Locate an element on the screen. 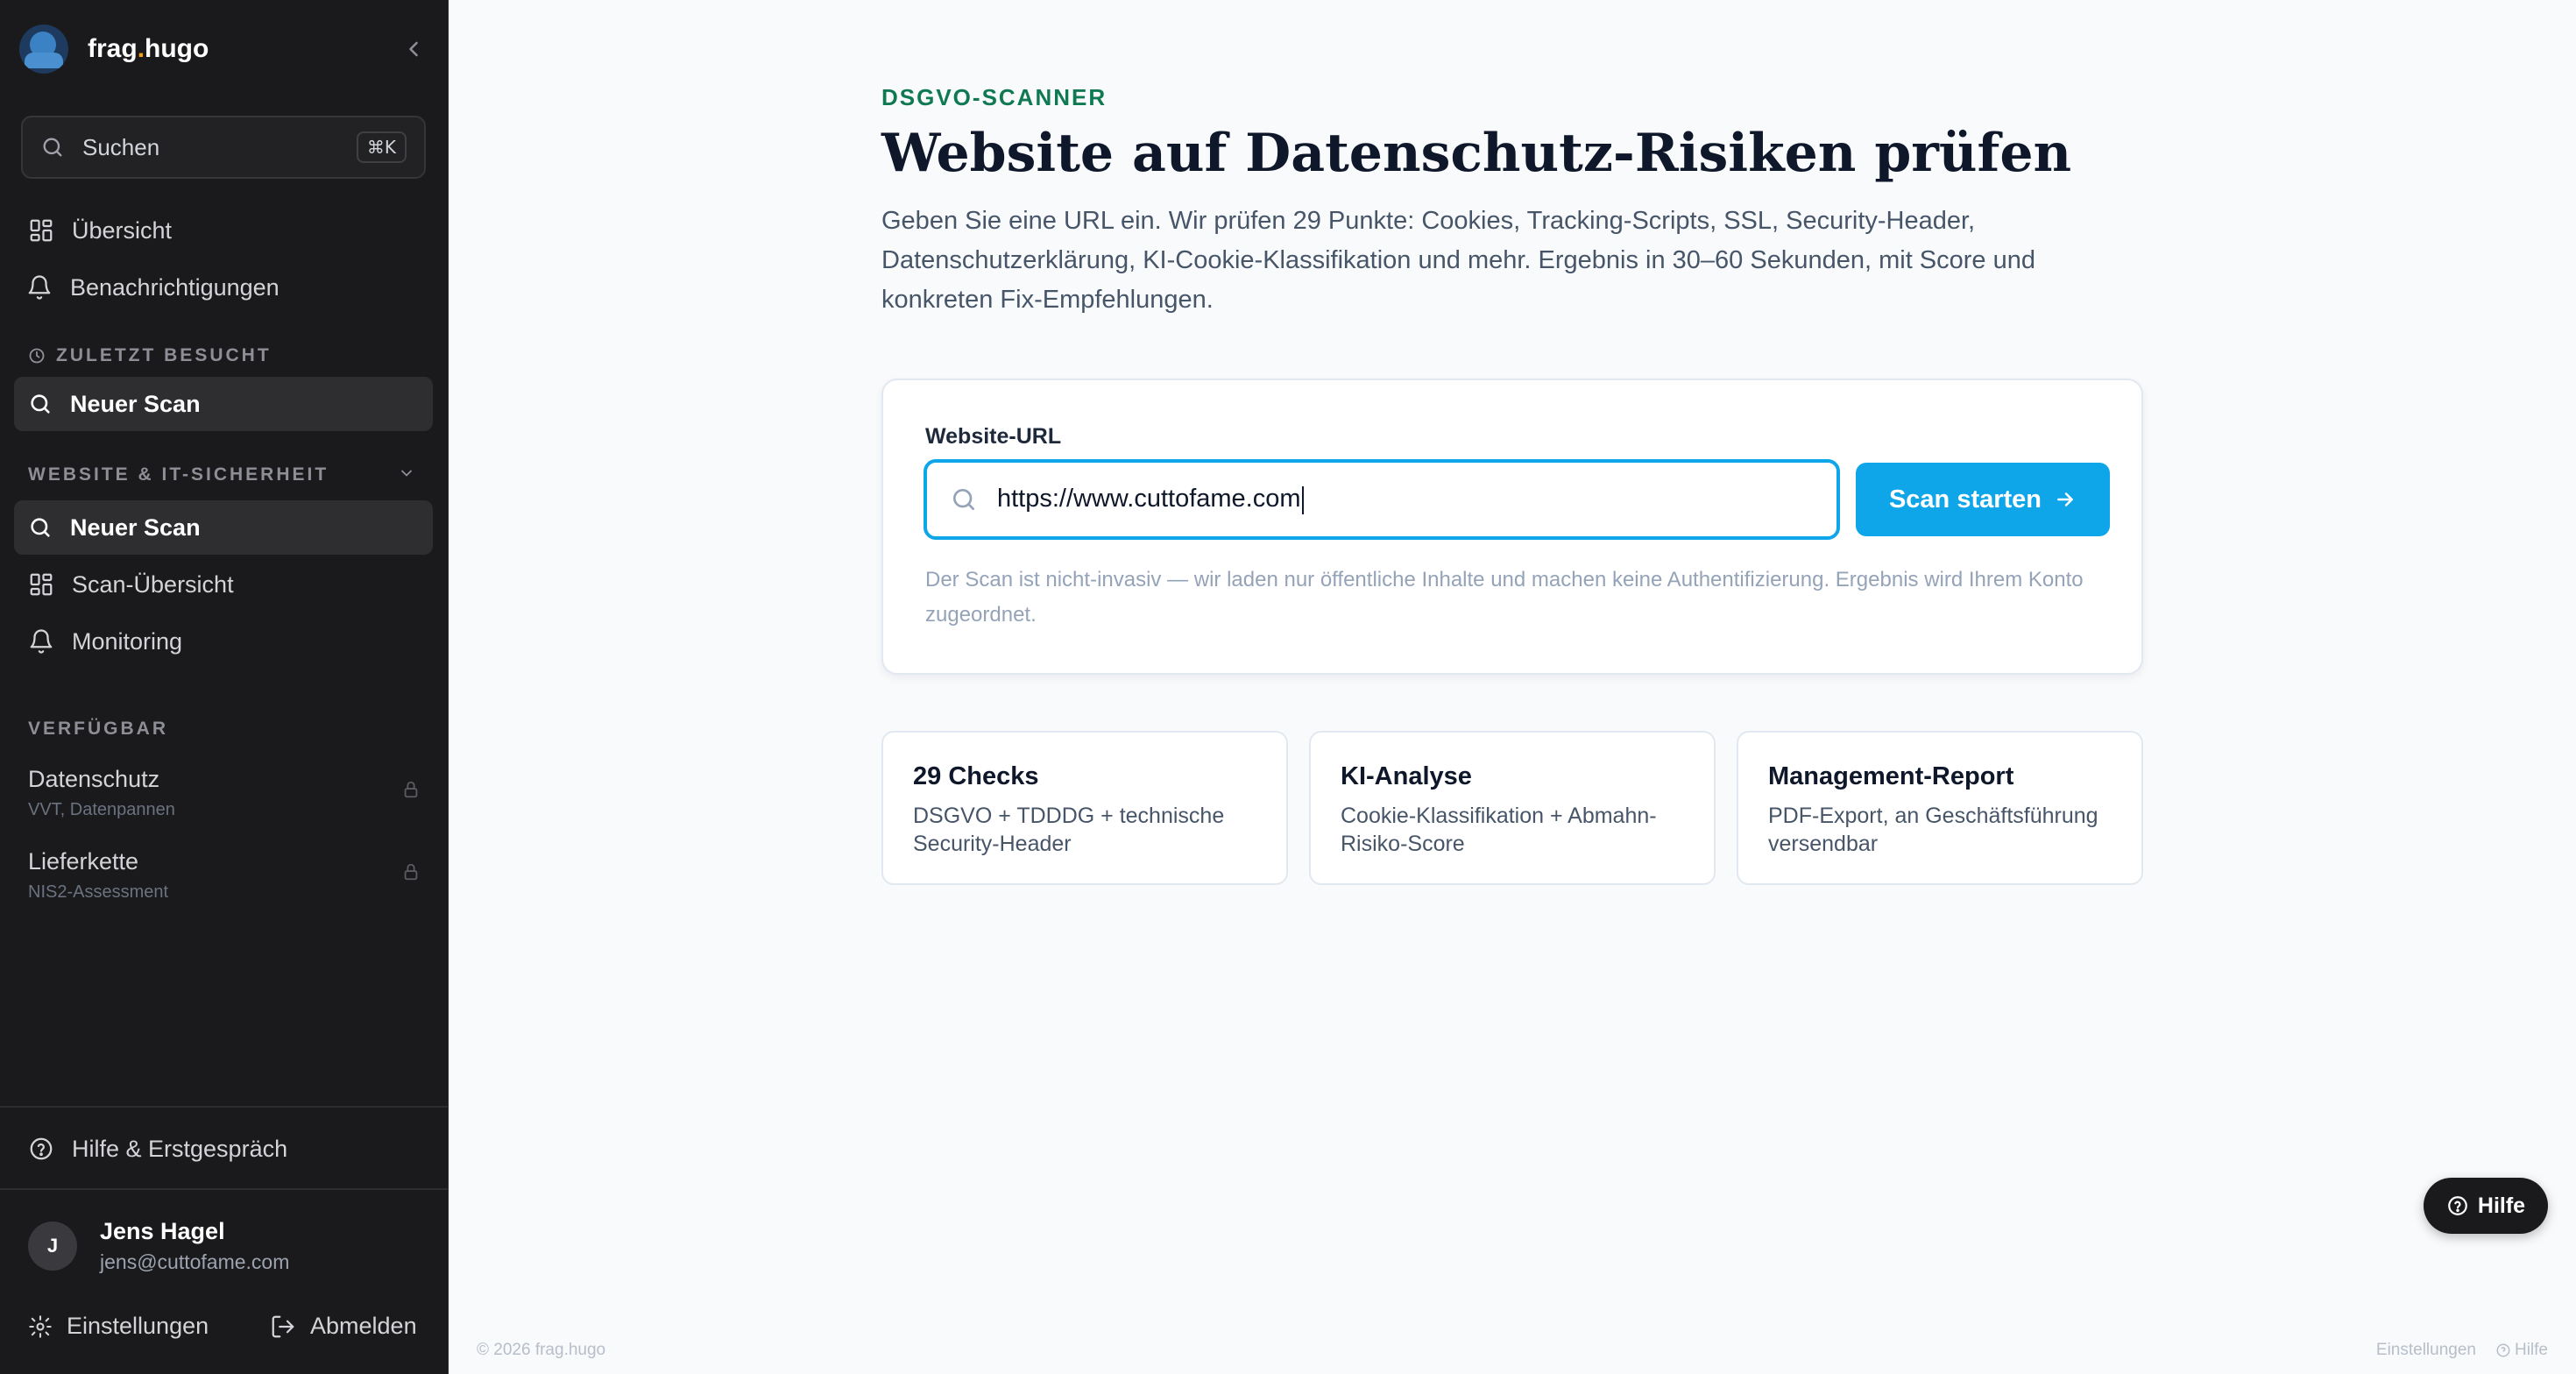  sidebar-item-uebersicht: Übersicht is located at coordinates (223, 230).